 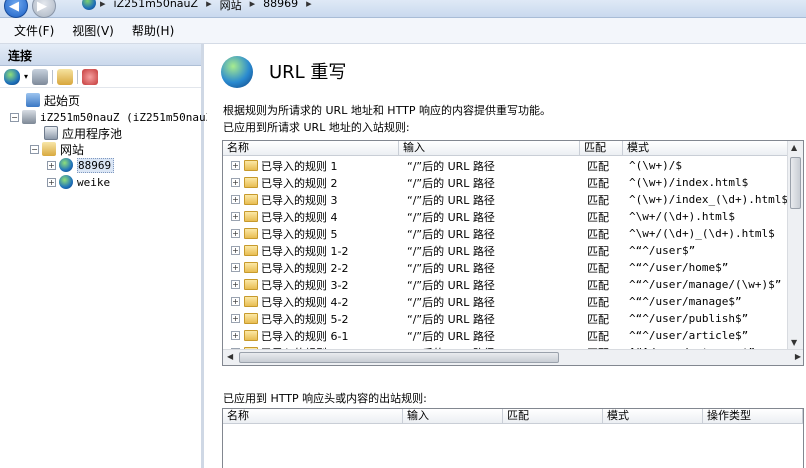 I want to click on rule-name: 已导入的规则 5, so click(x=299, y=234).